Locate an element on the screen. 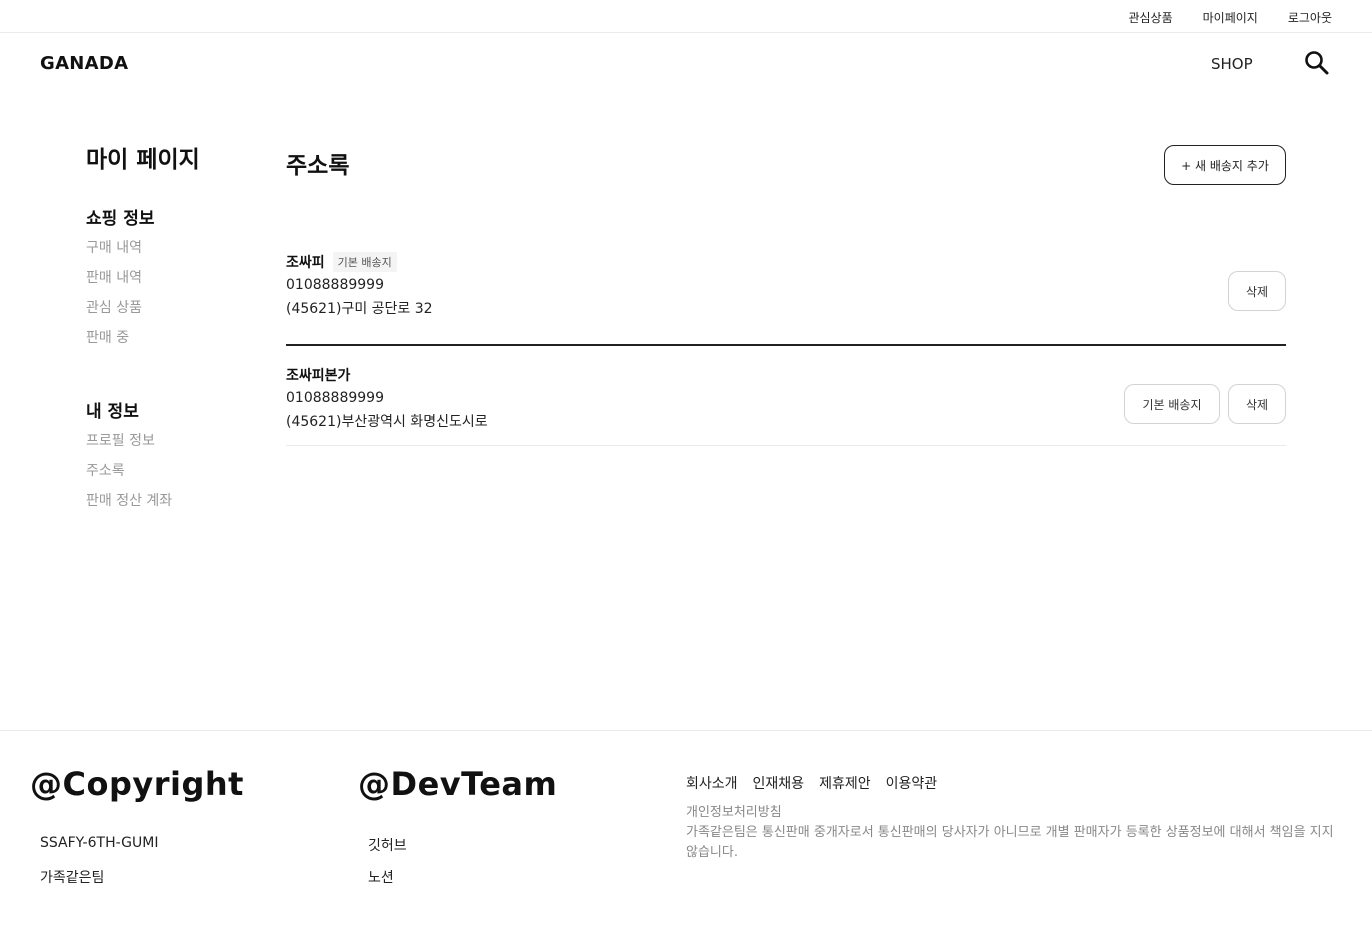 This screenshot has height=930, width=1372. github-link: 깃허브 is located at coordinates (387, 844).